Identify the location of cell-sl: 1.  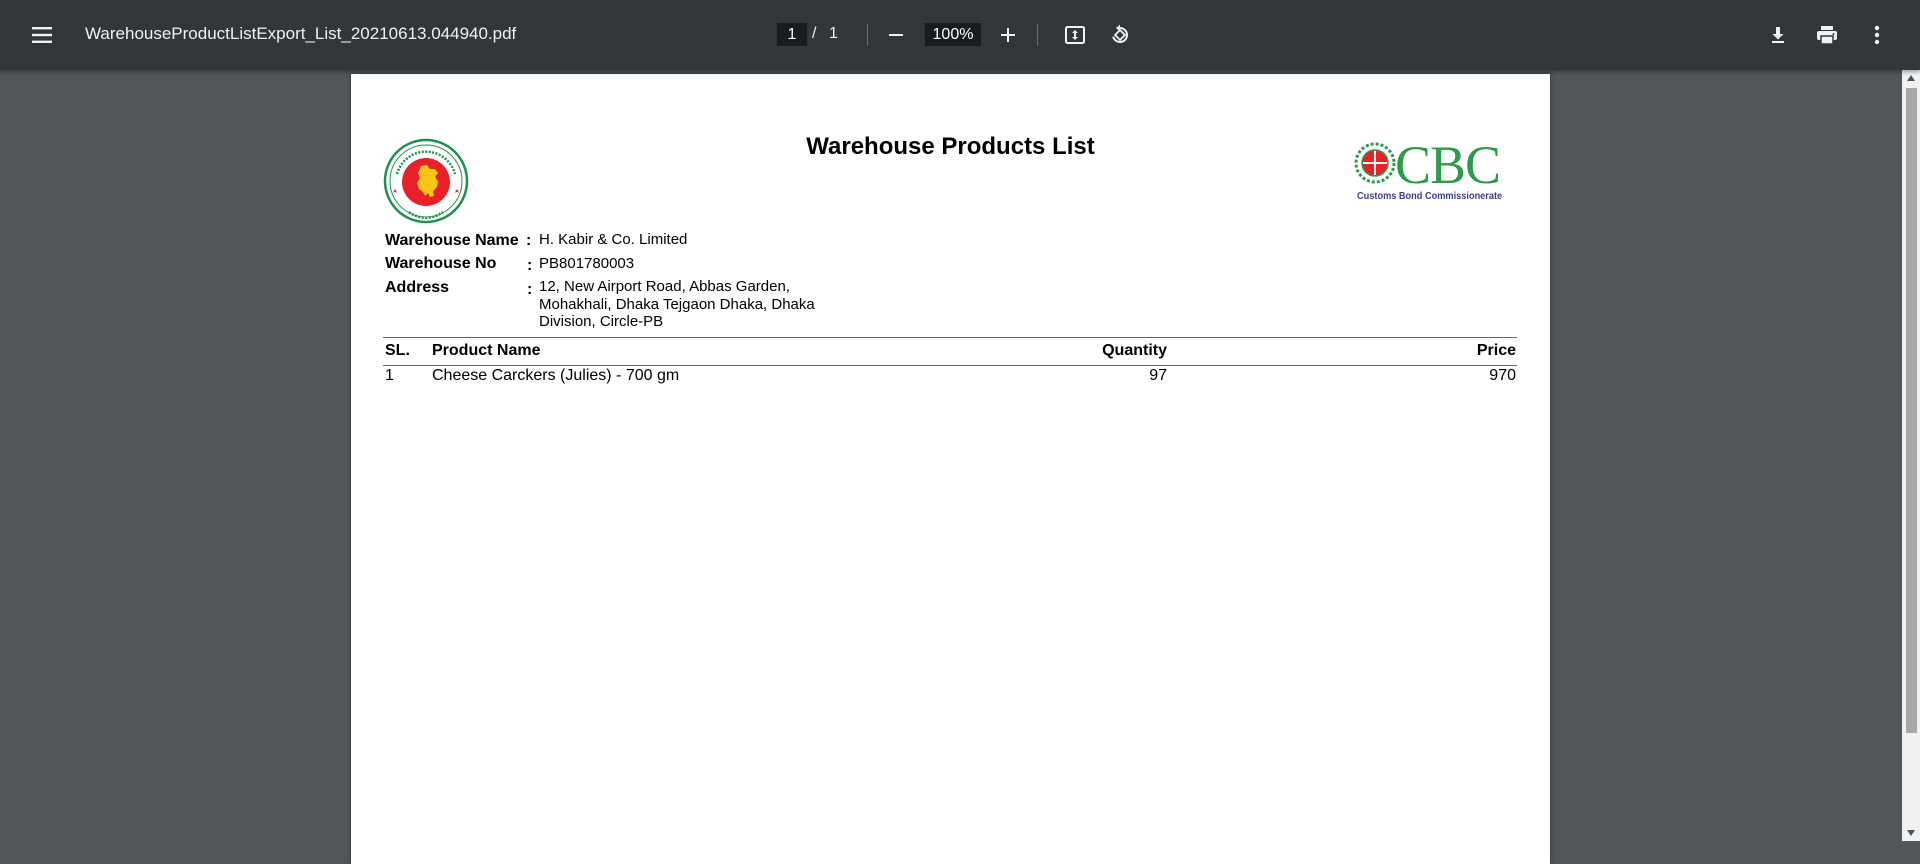
(389, 375).